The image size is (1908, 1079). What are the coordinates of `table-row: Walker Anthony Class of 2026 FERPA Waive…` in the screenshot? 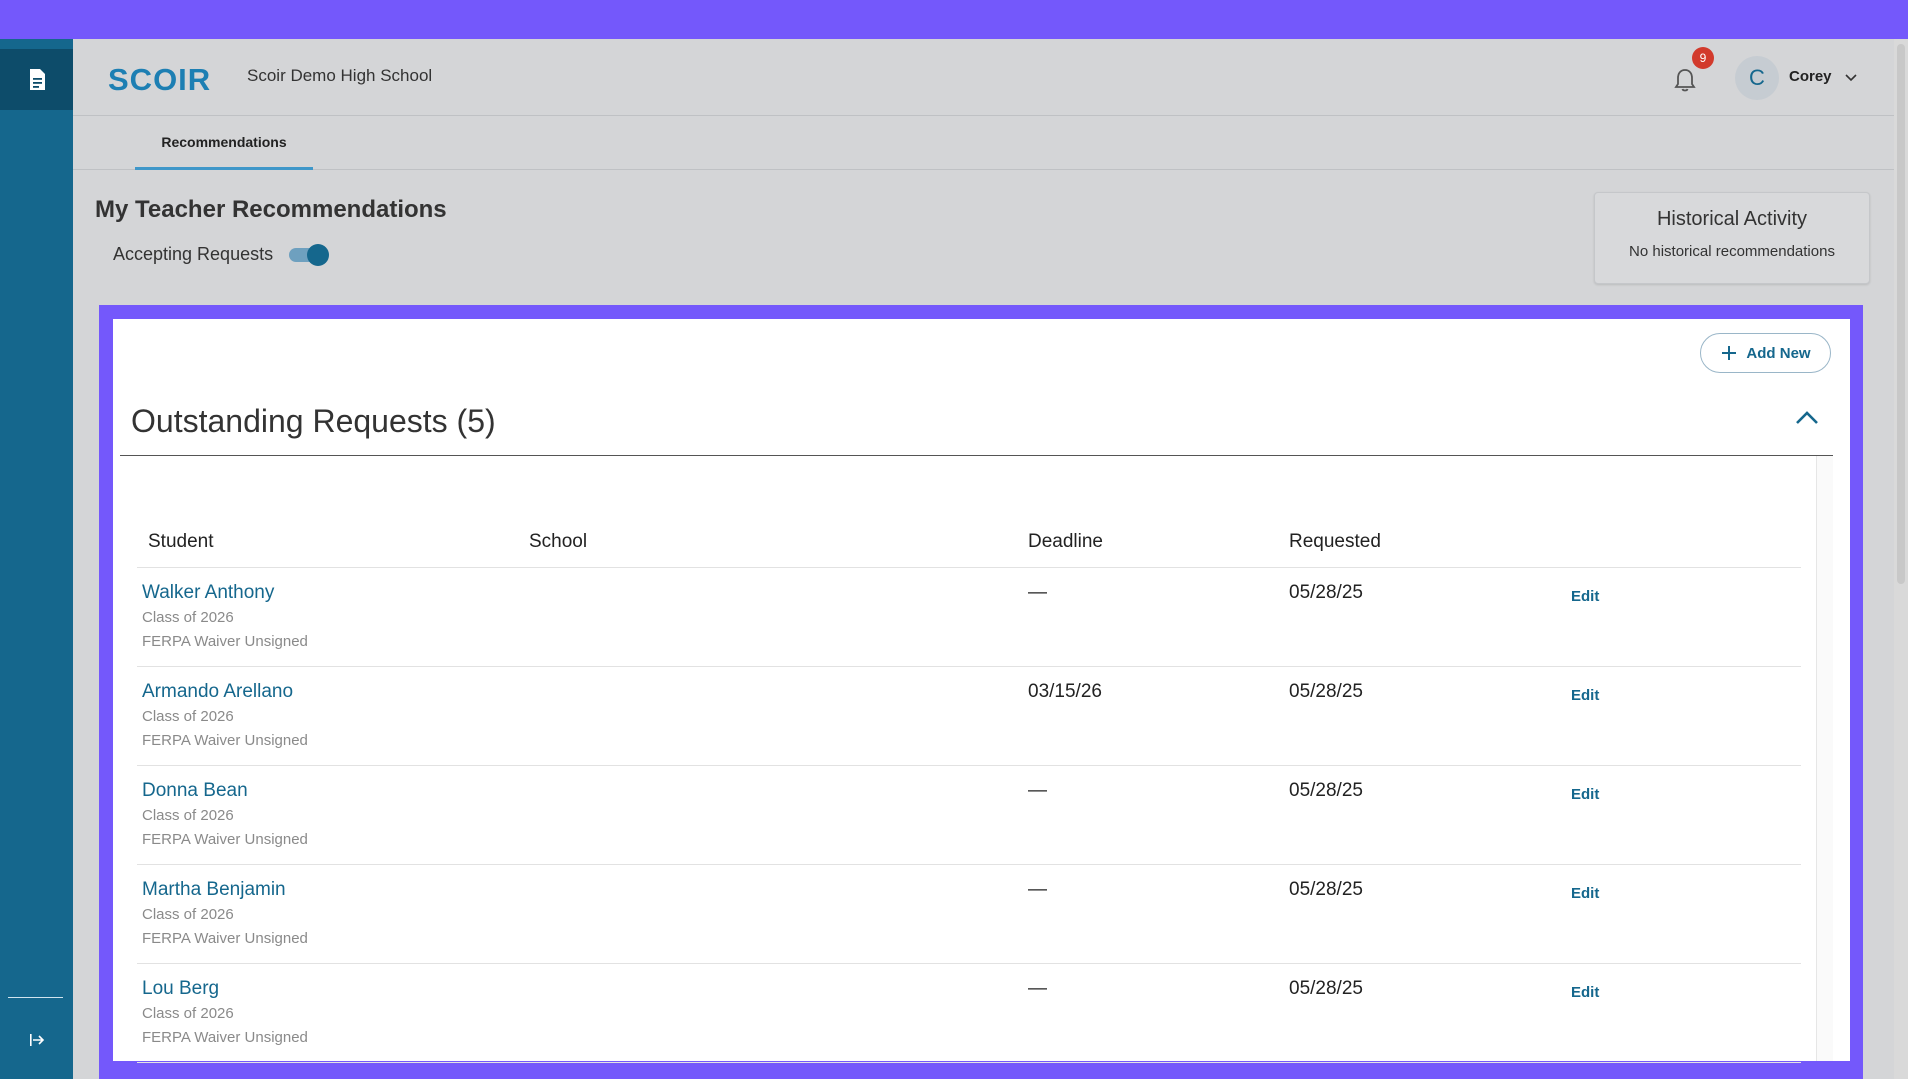 It's located at (969, 617).